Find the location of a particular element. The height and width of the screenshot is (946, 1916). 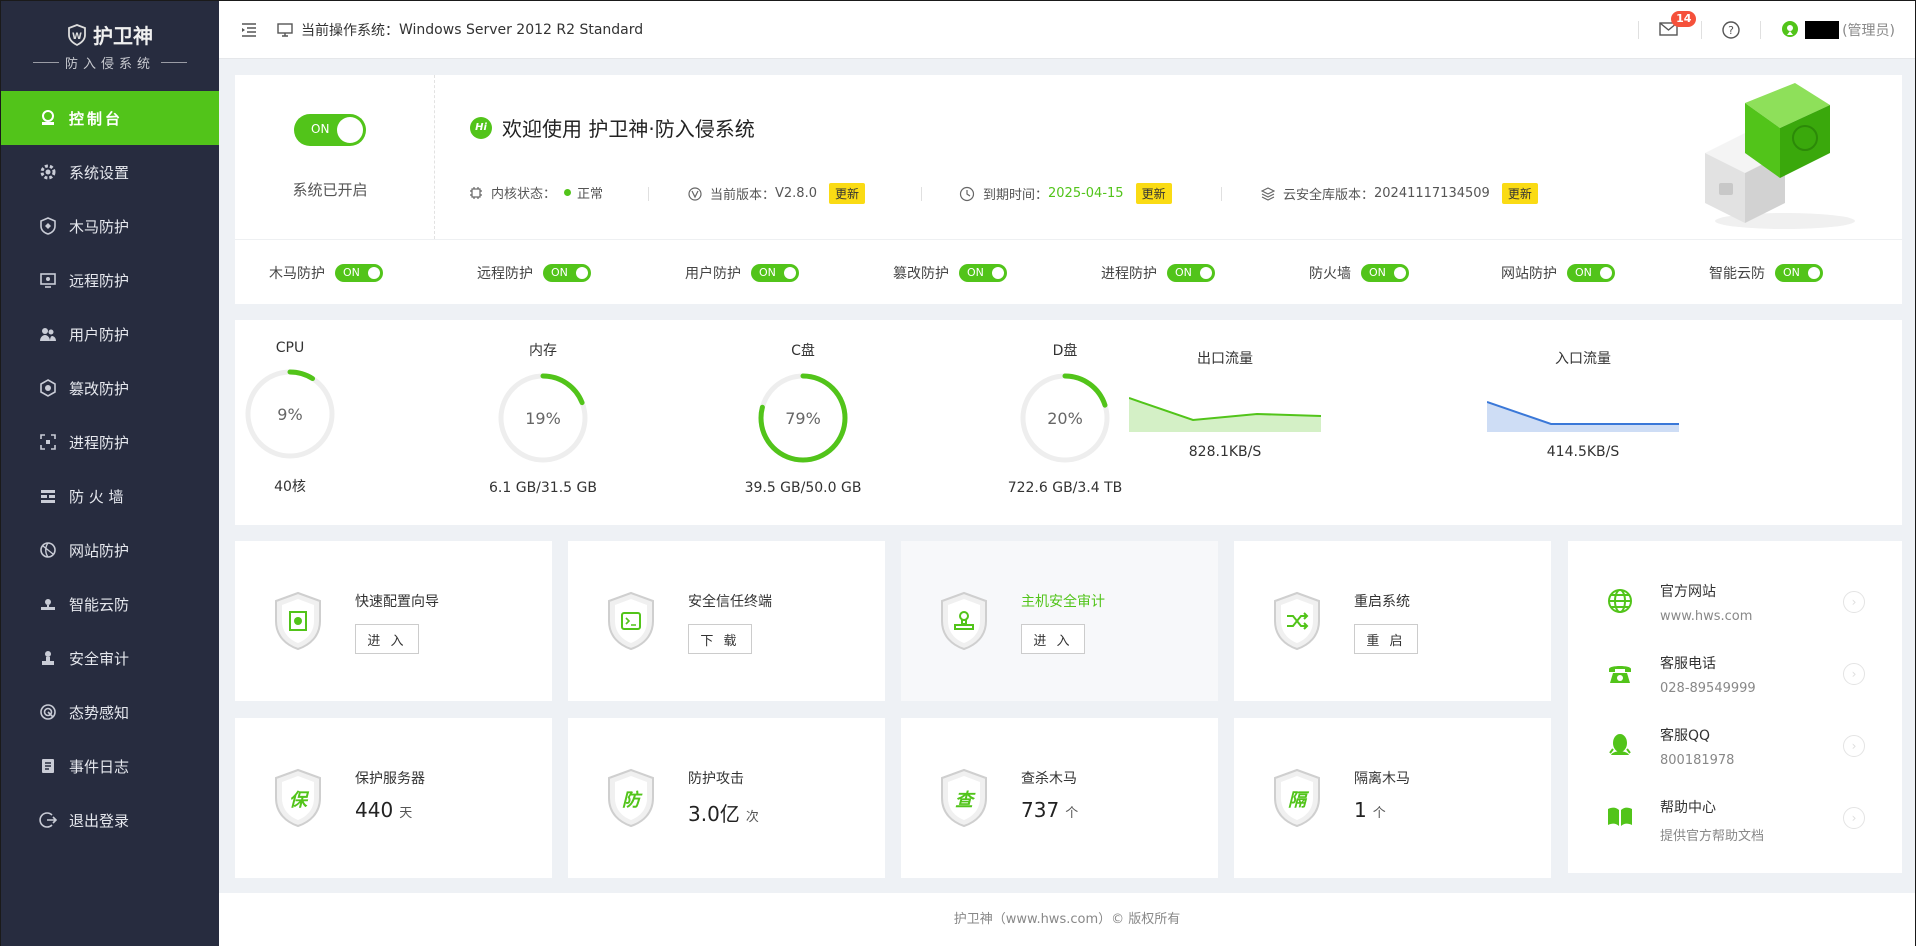

sidebar-item-label: 态势感知 is located at coordinates (99, 712).